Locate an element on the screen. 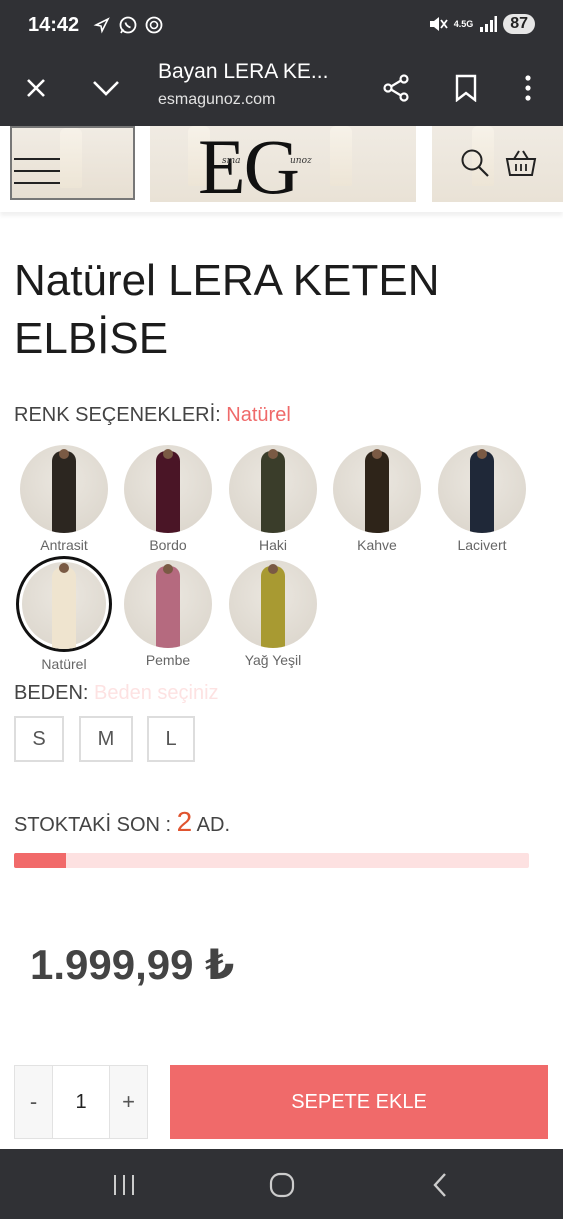 The width and height of the screenshot is (563, 1219). color-swatch-label: Bordo is located at coordinates (168, 545).